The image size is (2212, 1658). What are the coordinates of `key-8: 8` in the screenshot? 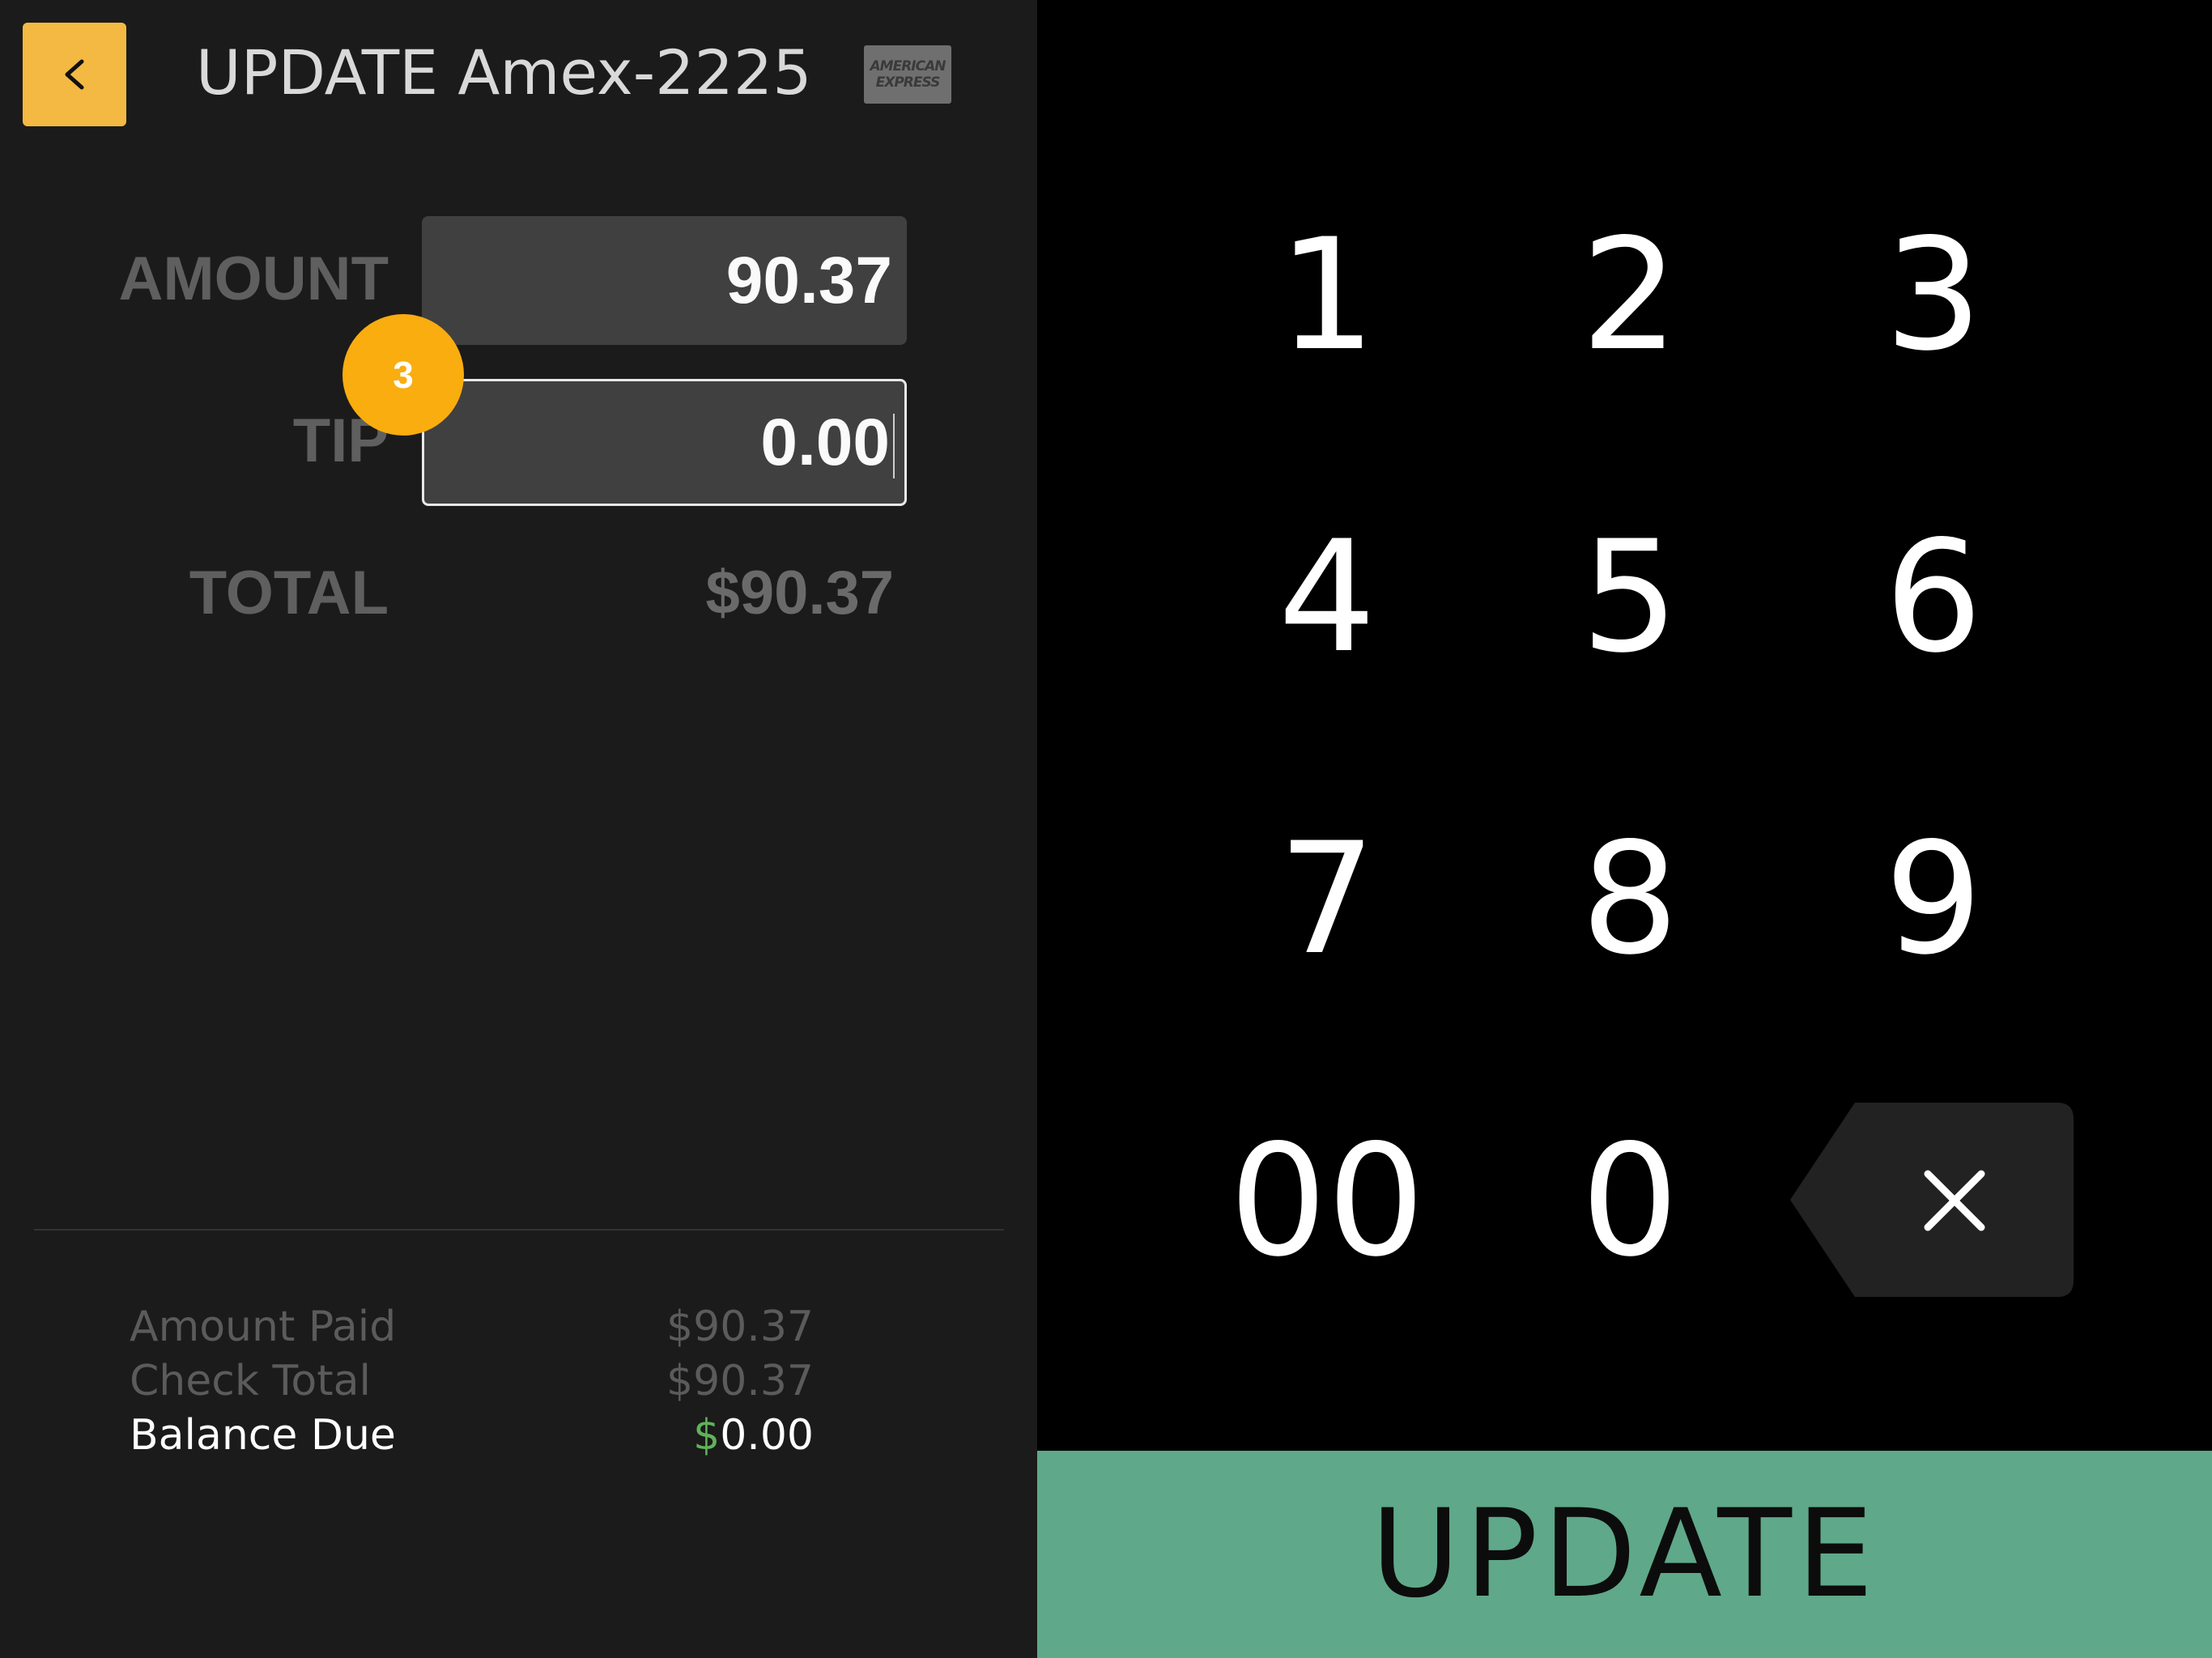 It's located at (1630, 899).